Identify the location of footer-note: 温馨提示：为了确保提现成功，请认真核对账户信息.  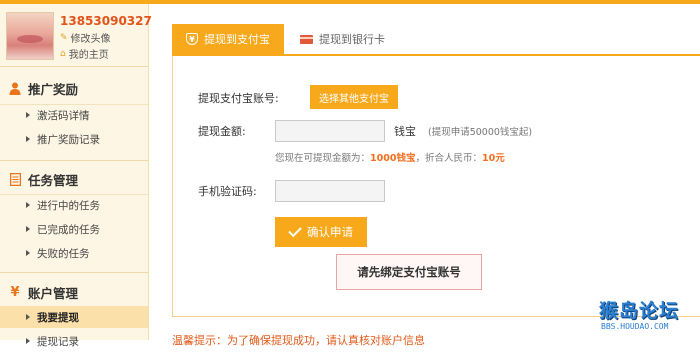
(298, 340).